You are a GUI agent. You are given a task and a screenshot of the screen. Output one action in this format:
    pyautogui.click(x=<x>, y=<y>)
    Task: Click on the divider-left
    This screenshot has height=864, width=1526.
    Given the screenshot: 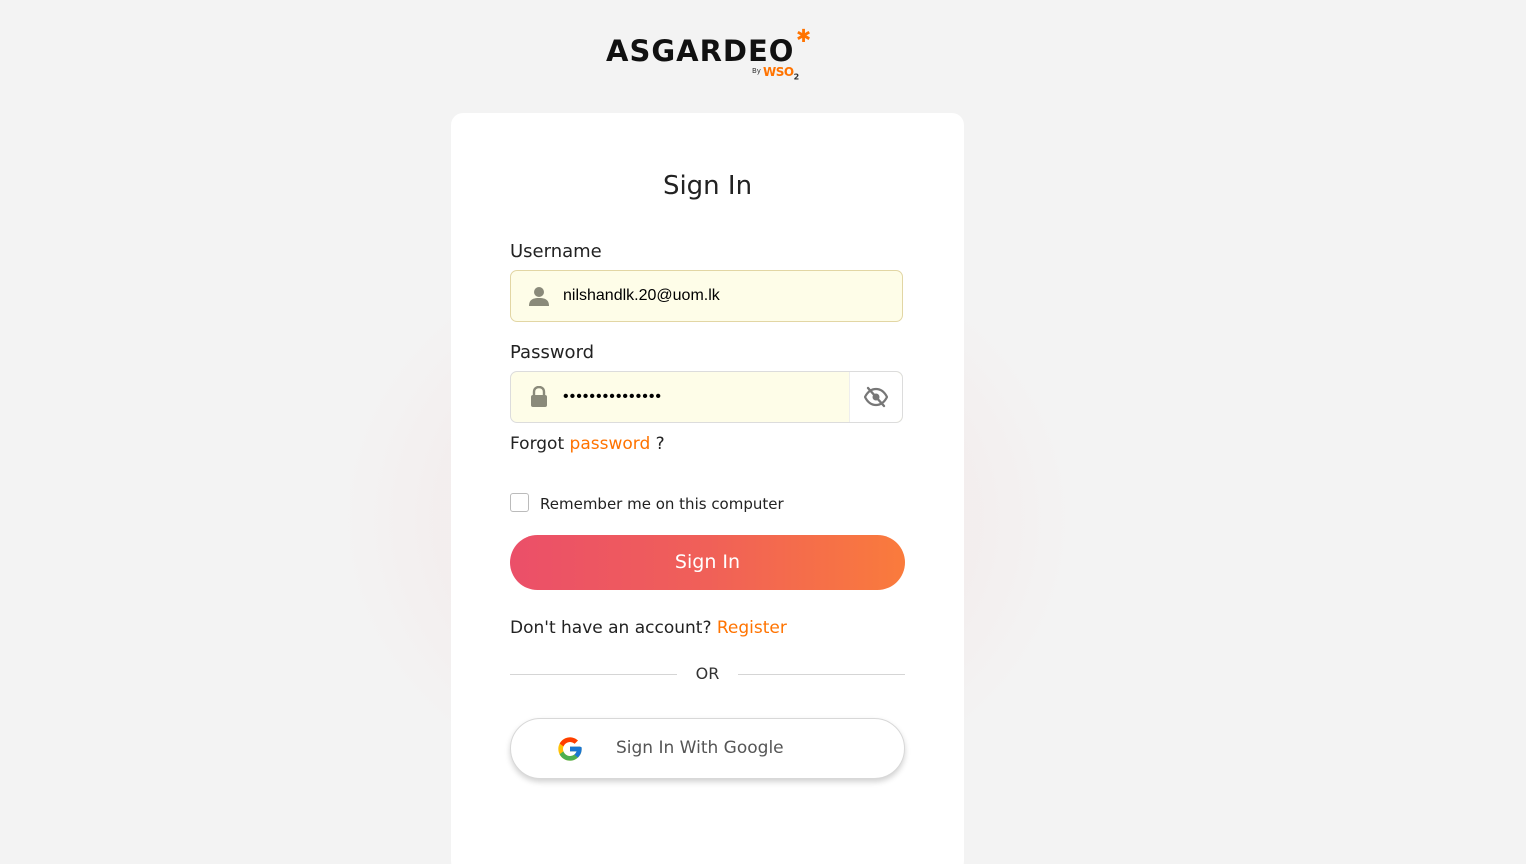 What is the action you would take?
    pyautogui.click(x=593, y=674)
    